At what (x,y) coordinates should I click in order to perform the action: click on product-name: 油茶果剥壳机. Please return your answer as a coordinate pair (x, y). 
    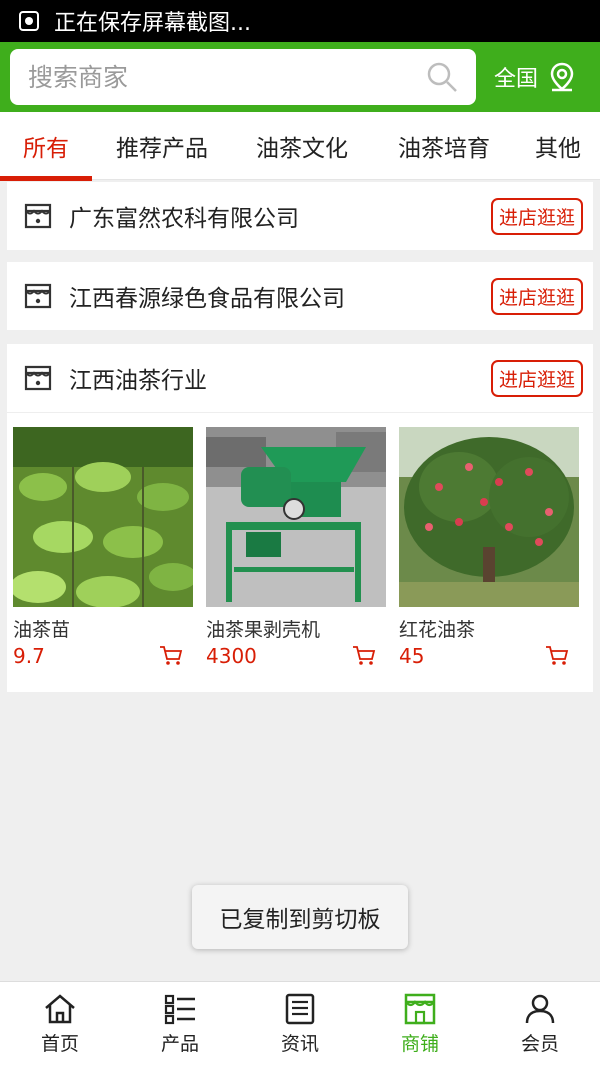
    Looking at the image, I should click on (263, 630).